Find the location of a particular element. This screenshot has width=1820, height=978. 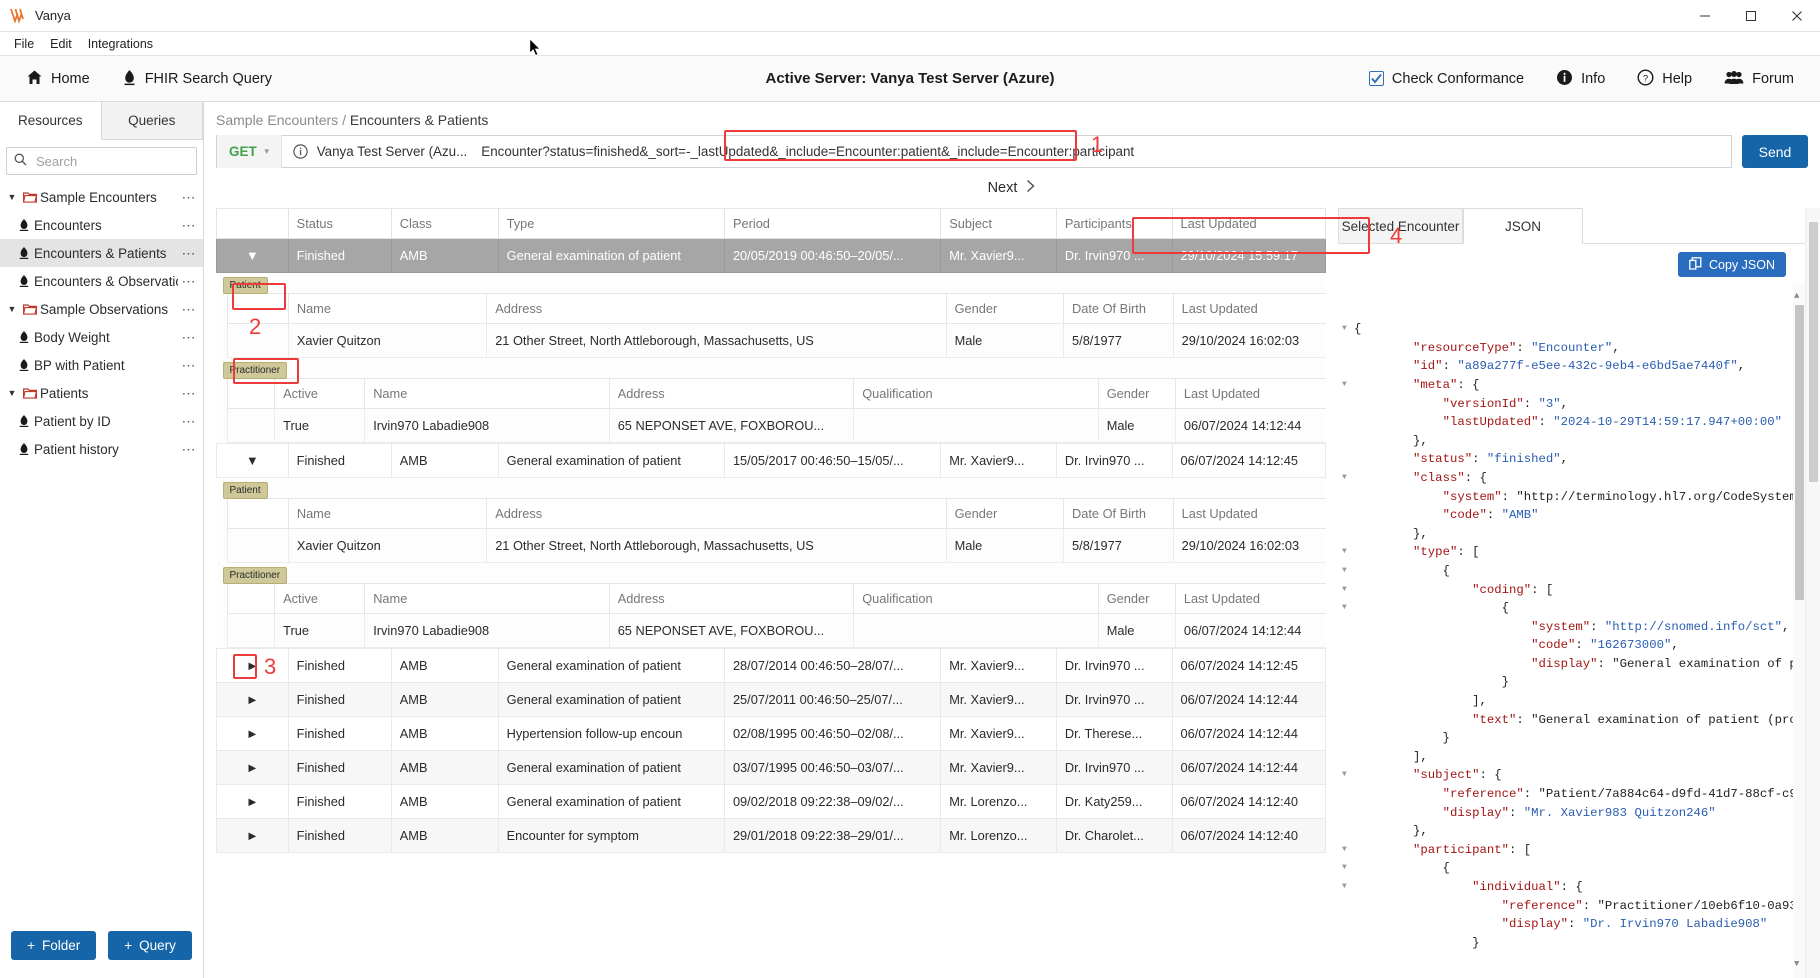

close-button is located at coordinates (1797, 16).